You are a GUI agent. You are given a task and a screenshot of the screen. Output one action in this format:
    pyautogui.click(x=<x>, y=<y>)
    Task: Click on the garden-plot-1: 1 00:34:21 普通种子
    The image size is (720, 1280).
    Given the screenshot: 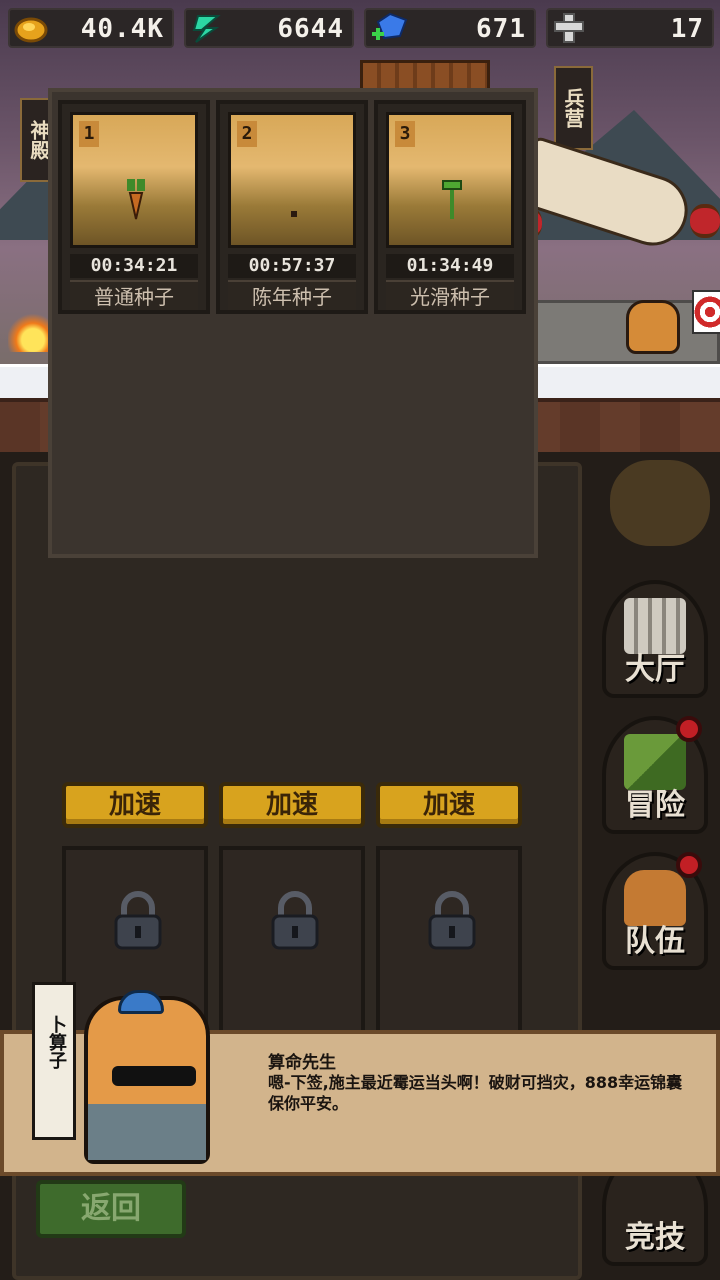 What is the action you would take?
    pyautogui.click(x=134, y=207)
    